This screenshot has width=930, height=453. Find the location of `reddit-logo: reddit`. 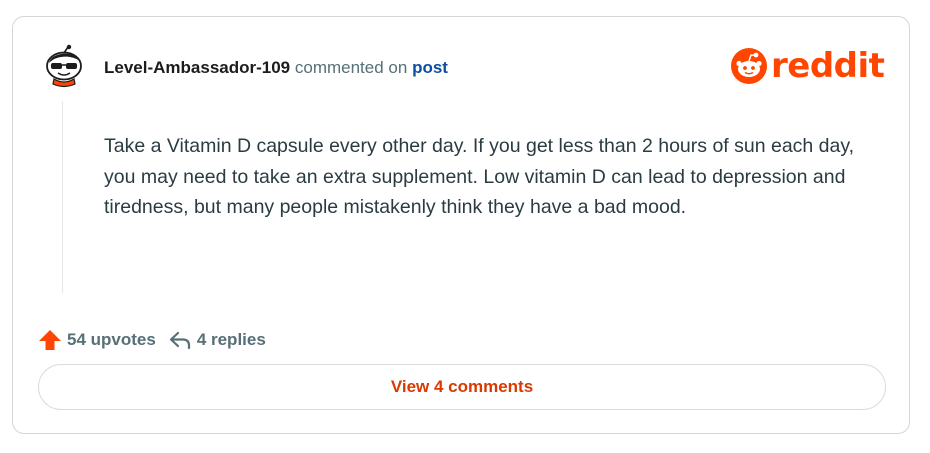

reddit-logo: reddit is located at coordinates (808, 66).